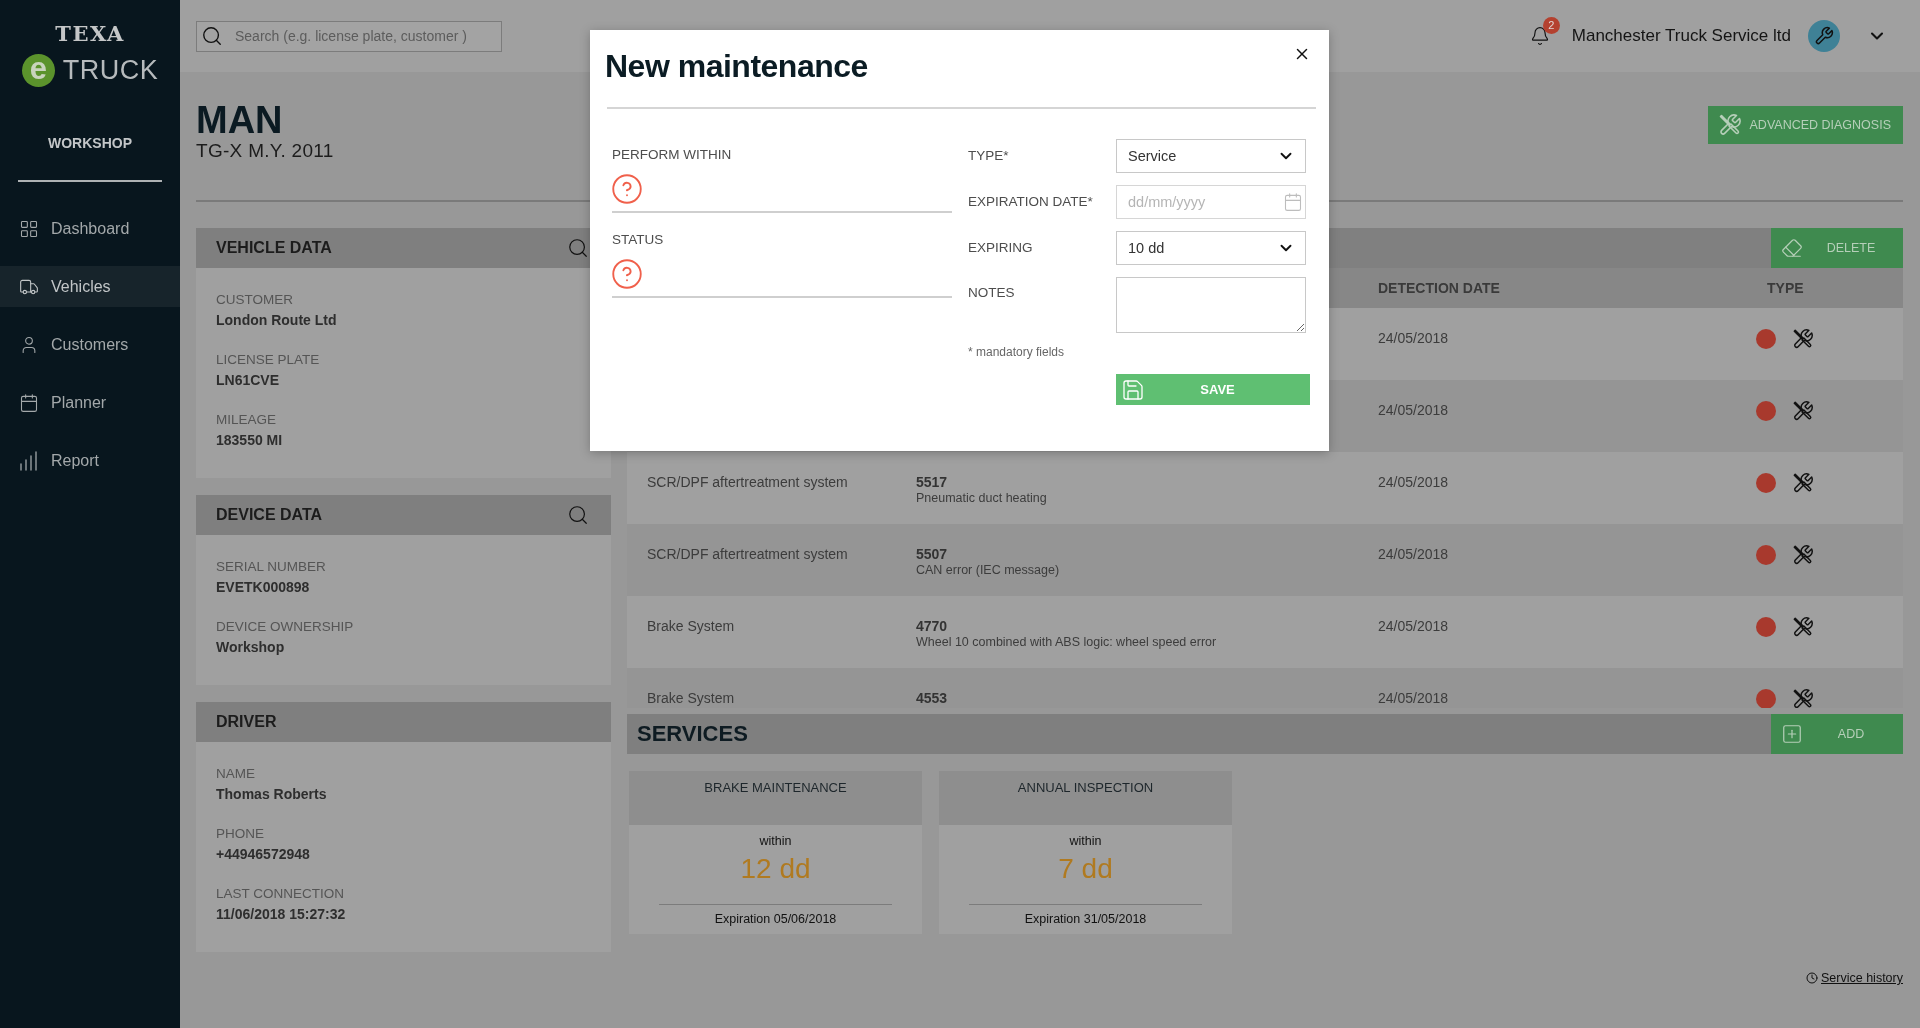 The height and width of the screenshot is (1028, 1920). Describe the element at coordinates (240, 120) in the screenshot. I see `vehicle-make: MAN` at that location.